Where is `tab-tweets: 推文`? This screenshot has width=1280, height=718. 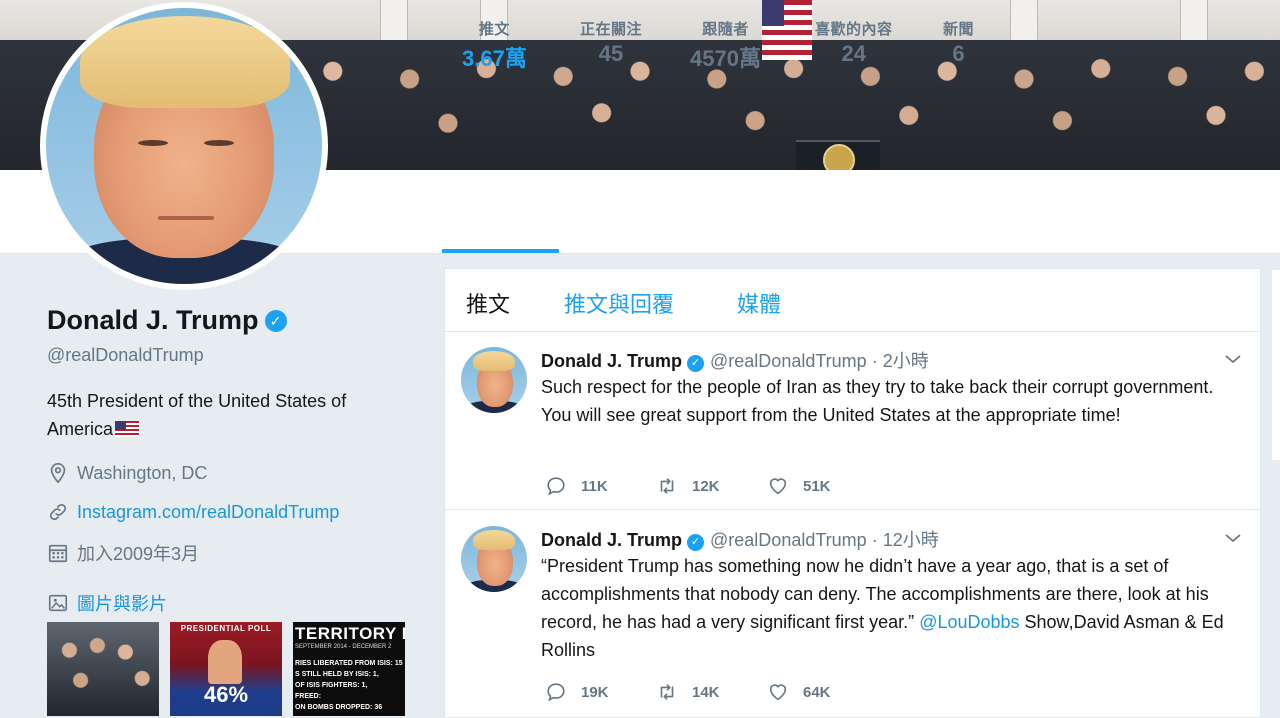
tab-tweets: 推文 is located at coordinates (488, 303).